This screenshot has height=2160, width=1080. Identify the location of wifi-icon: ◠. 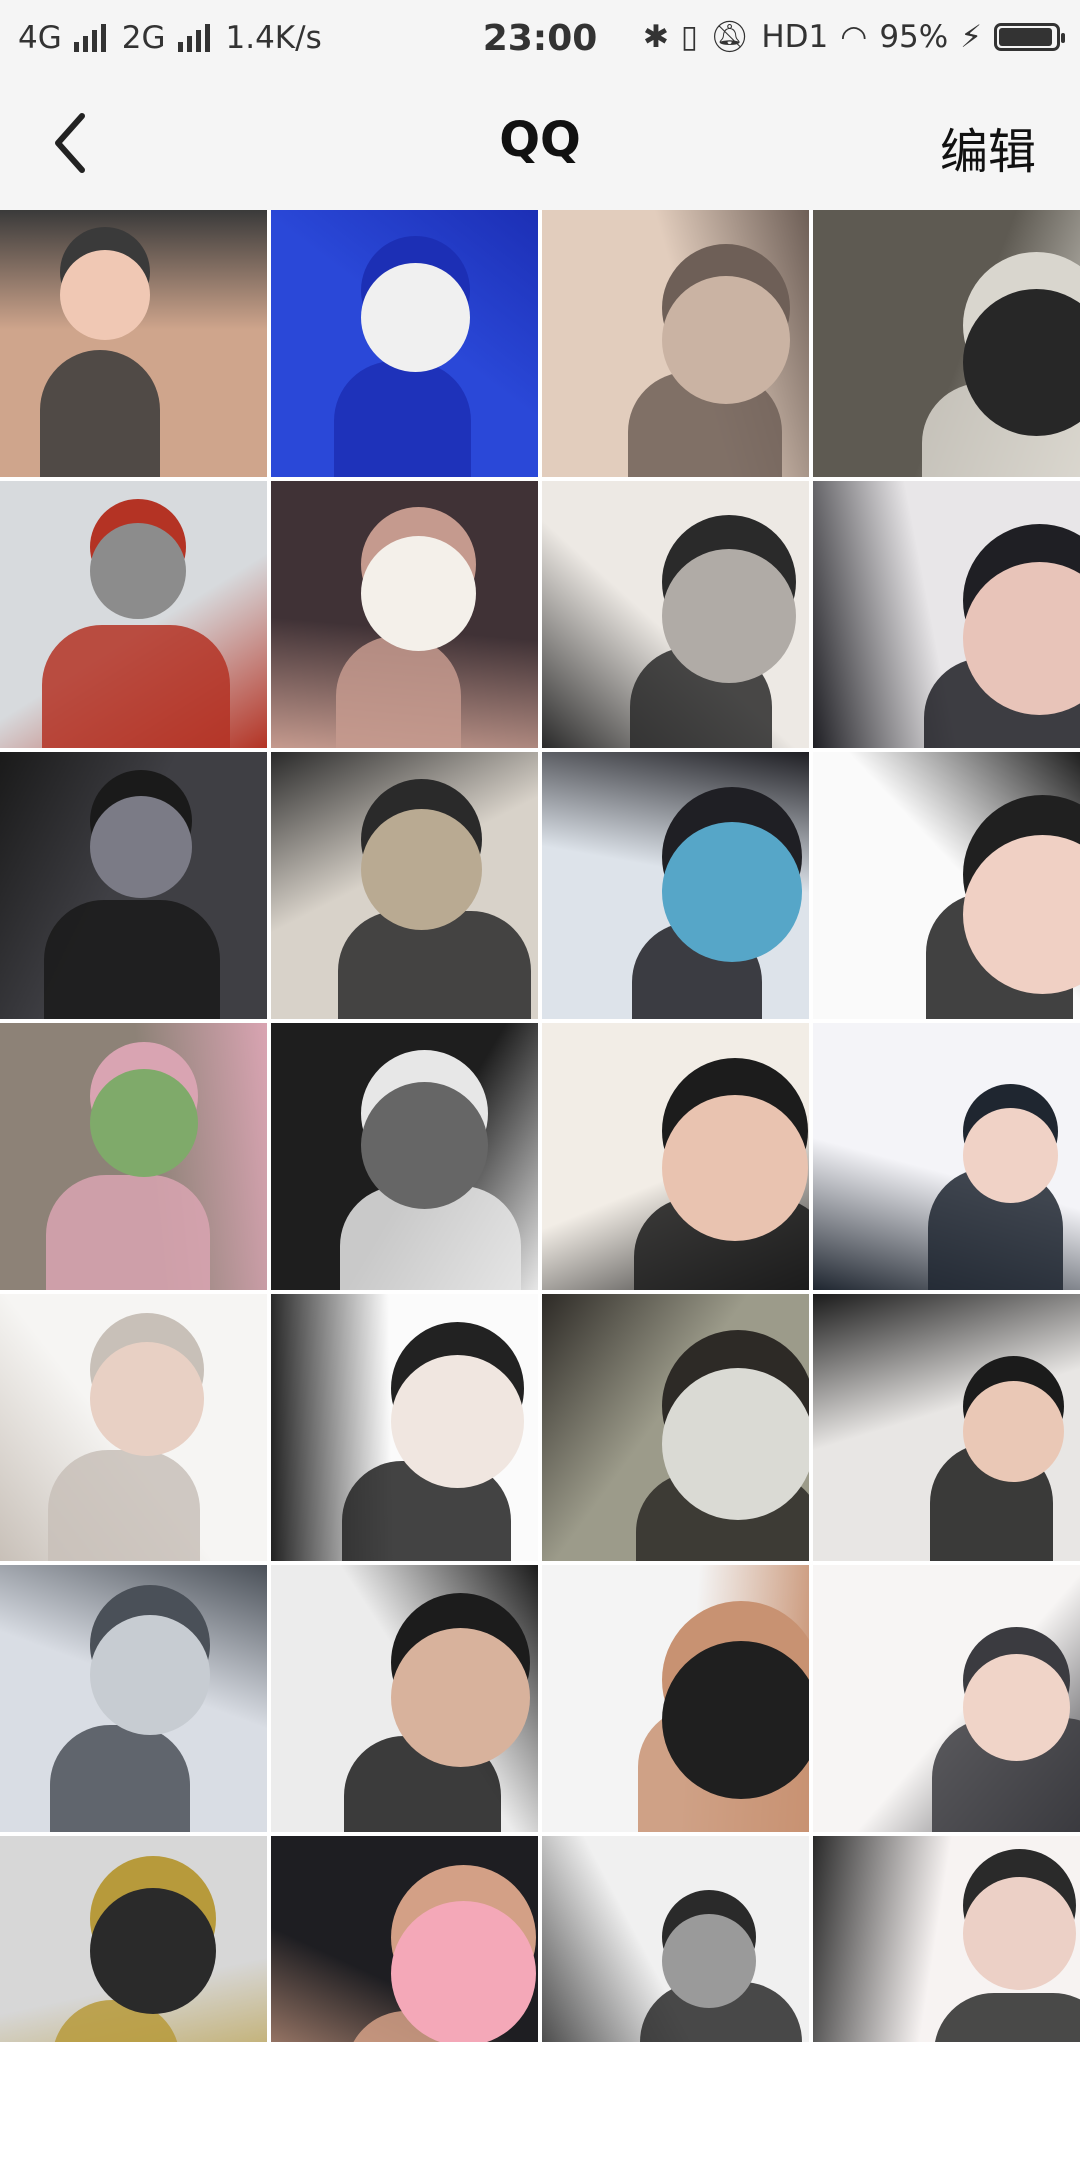
(854, 36).